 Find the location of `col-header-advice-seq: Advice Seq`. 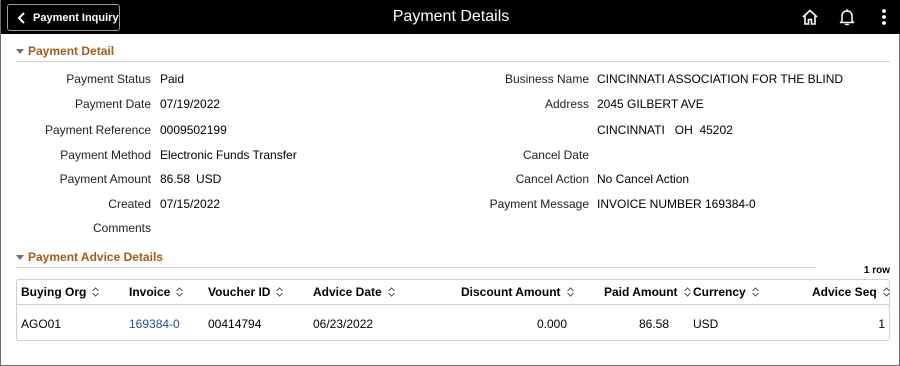

col-header-advice-seq: Advice Seq is located at coordinates (851, 292).